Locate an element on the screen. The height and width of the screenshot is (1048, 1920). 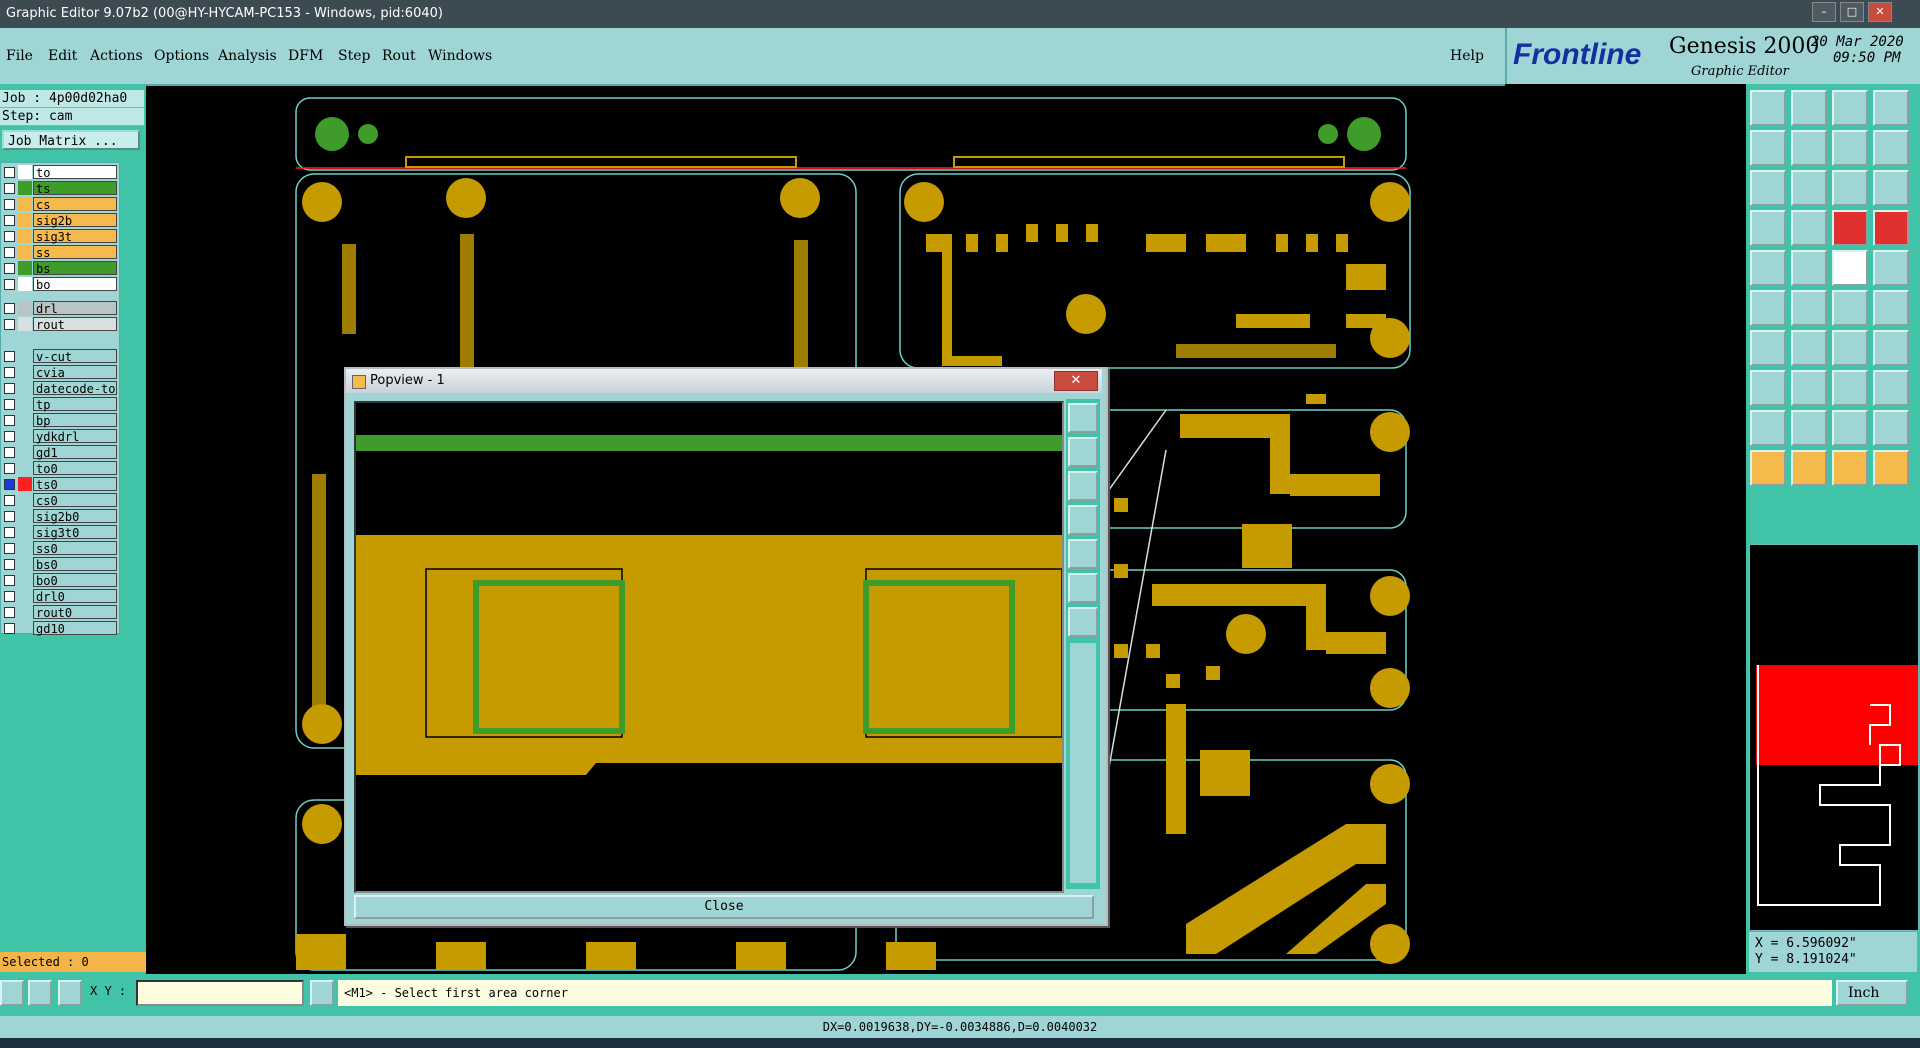
menu-help: Help is located at coordinates (1467, 56).